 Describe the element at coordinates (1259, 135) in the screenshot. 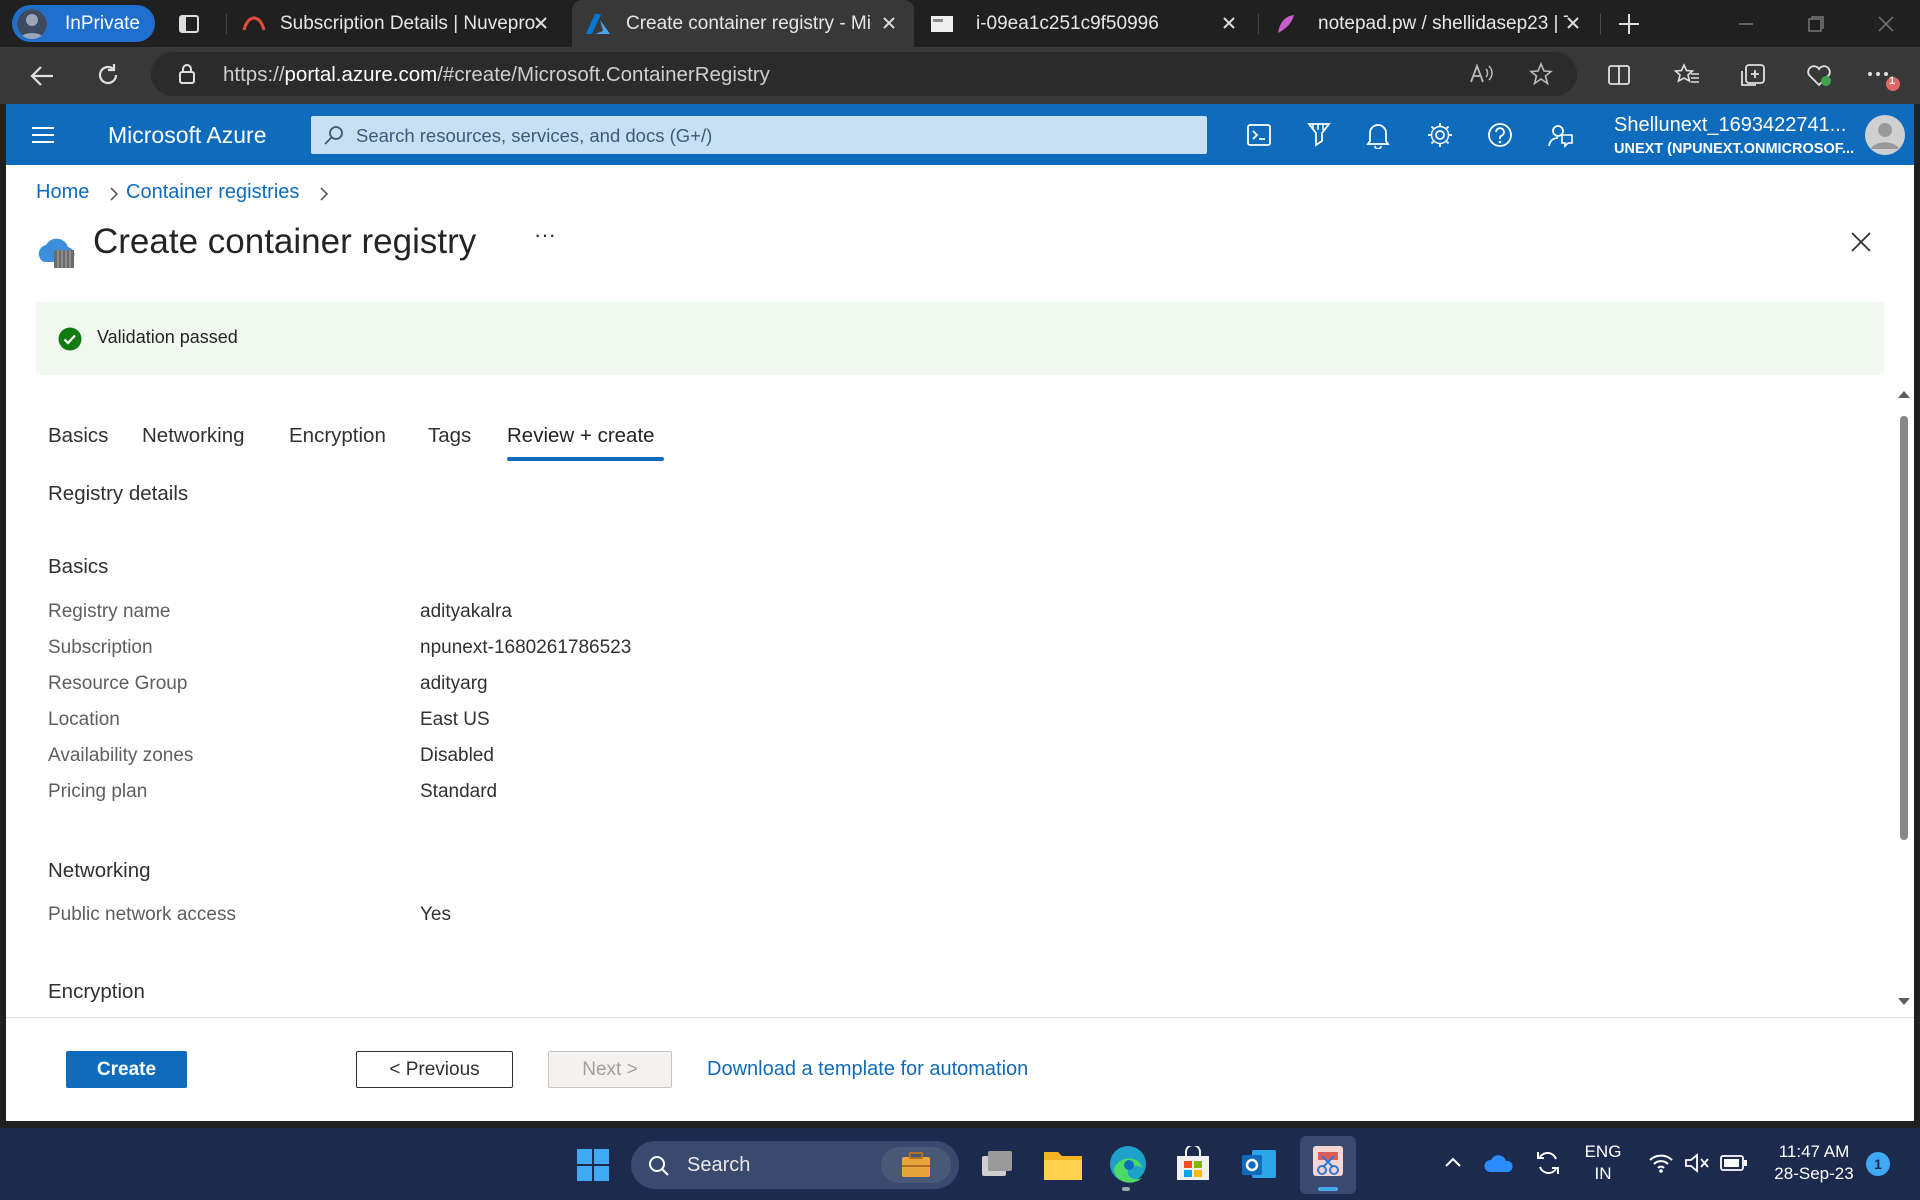

I see `cloud-shell-icon` at that location.